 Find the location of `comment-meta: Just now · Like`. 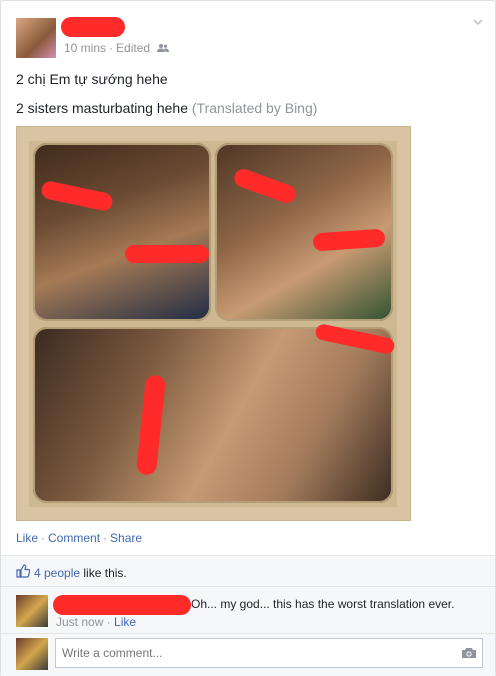

comment-meta: Just now · Like is located at coordinates (96, 622).